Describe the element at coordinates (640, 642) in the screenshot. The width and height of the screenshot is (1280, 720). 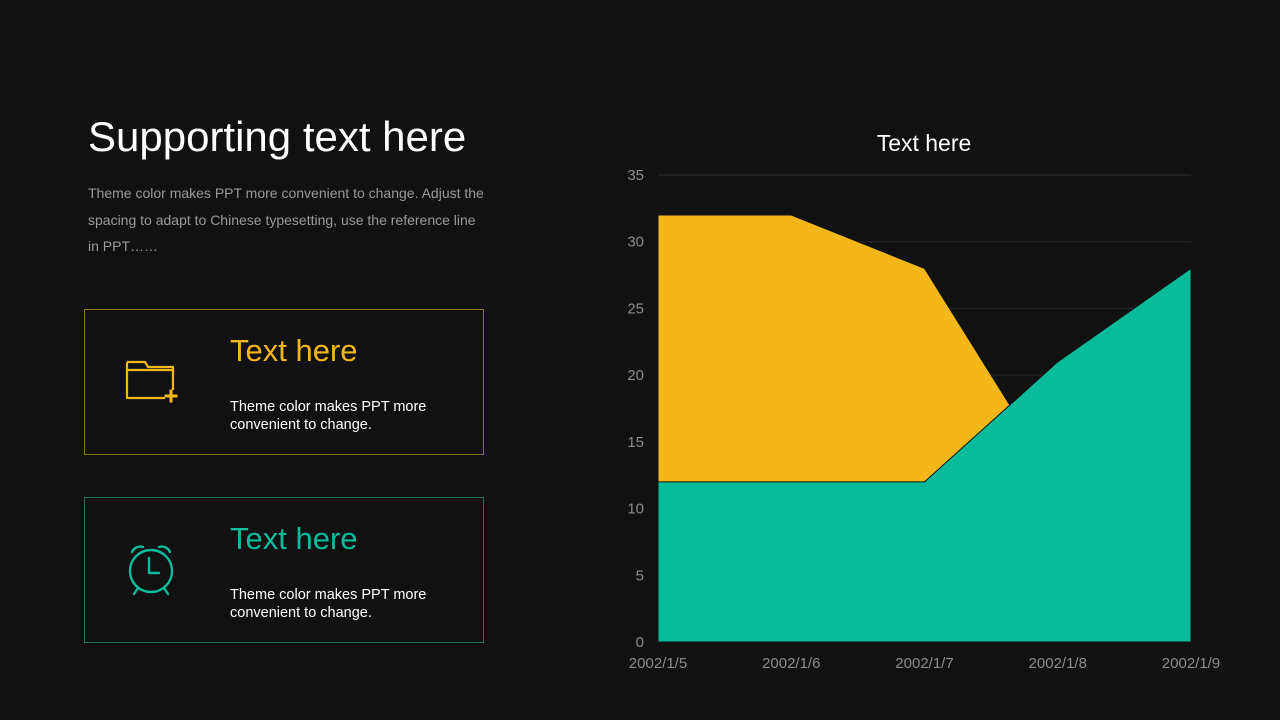
I see `y-tick-label: 0` at that location.